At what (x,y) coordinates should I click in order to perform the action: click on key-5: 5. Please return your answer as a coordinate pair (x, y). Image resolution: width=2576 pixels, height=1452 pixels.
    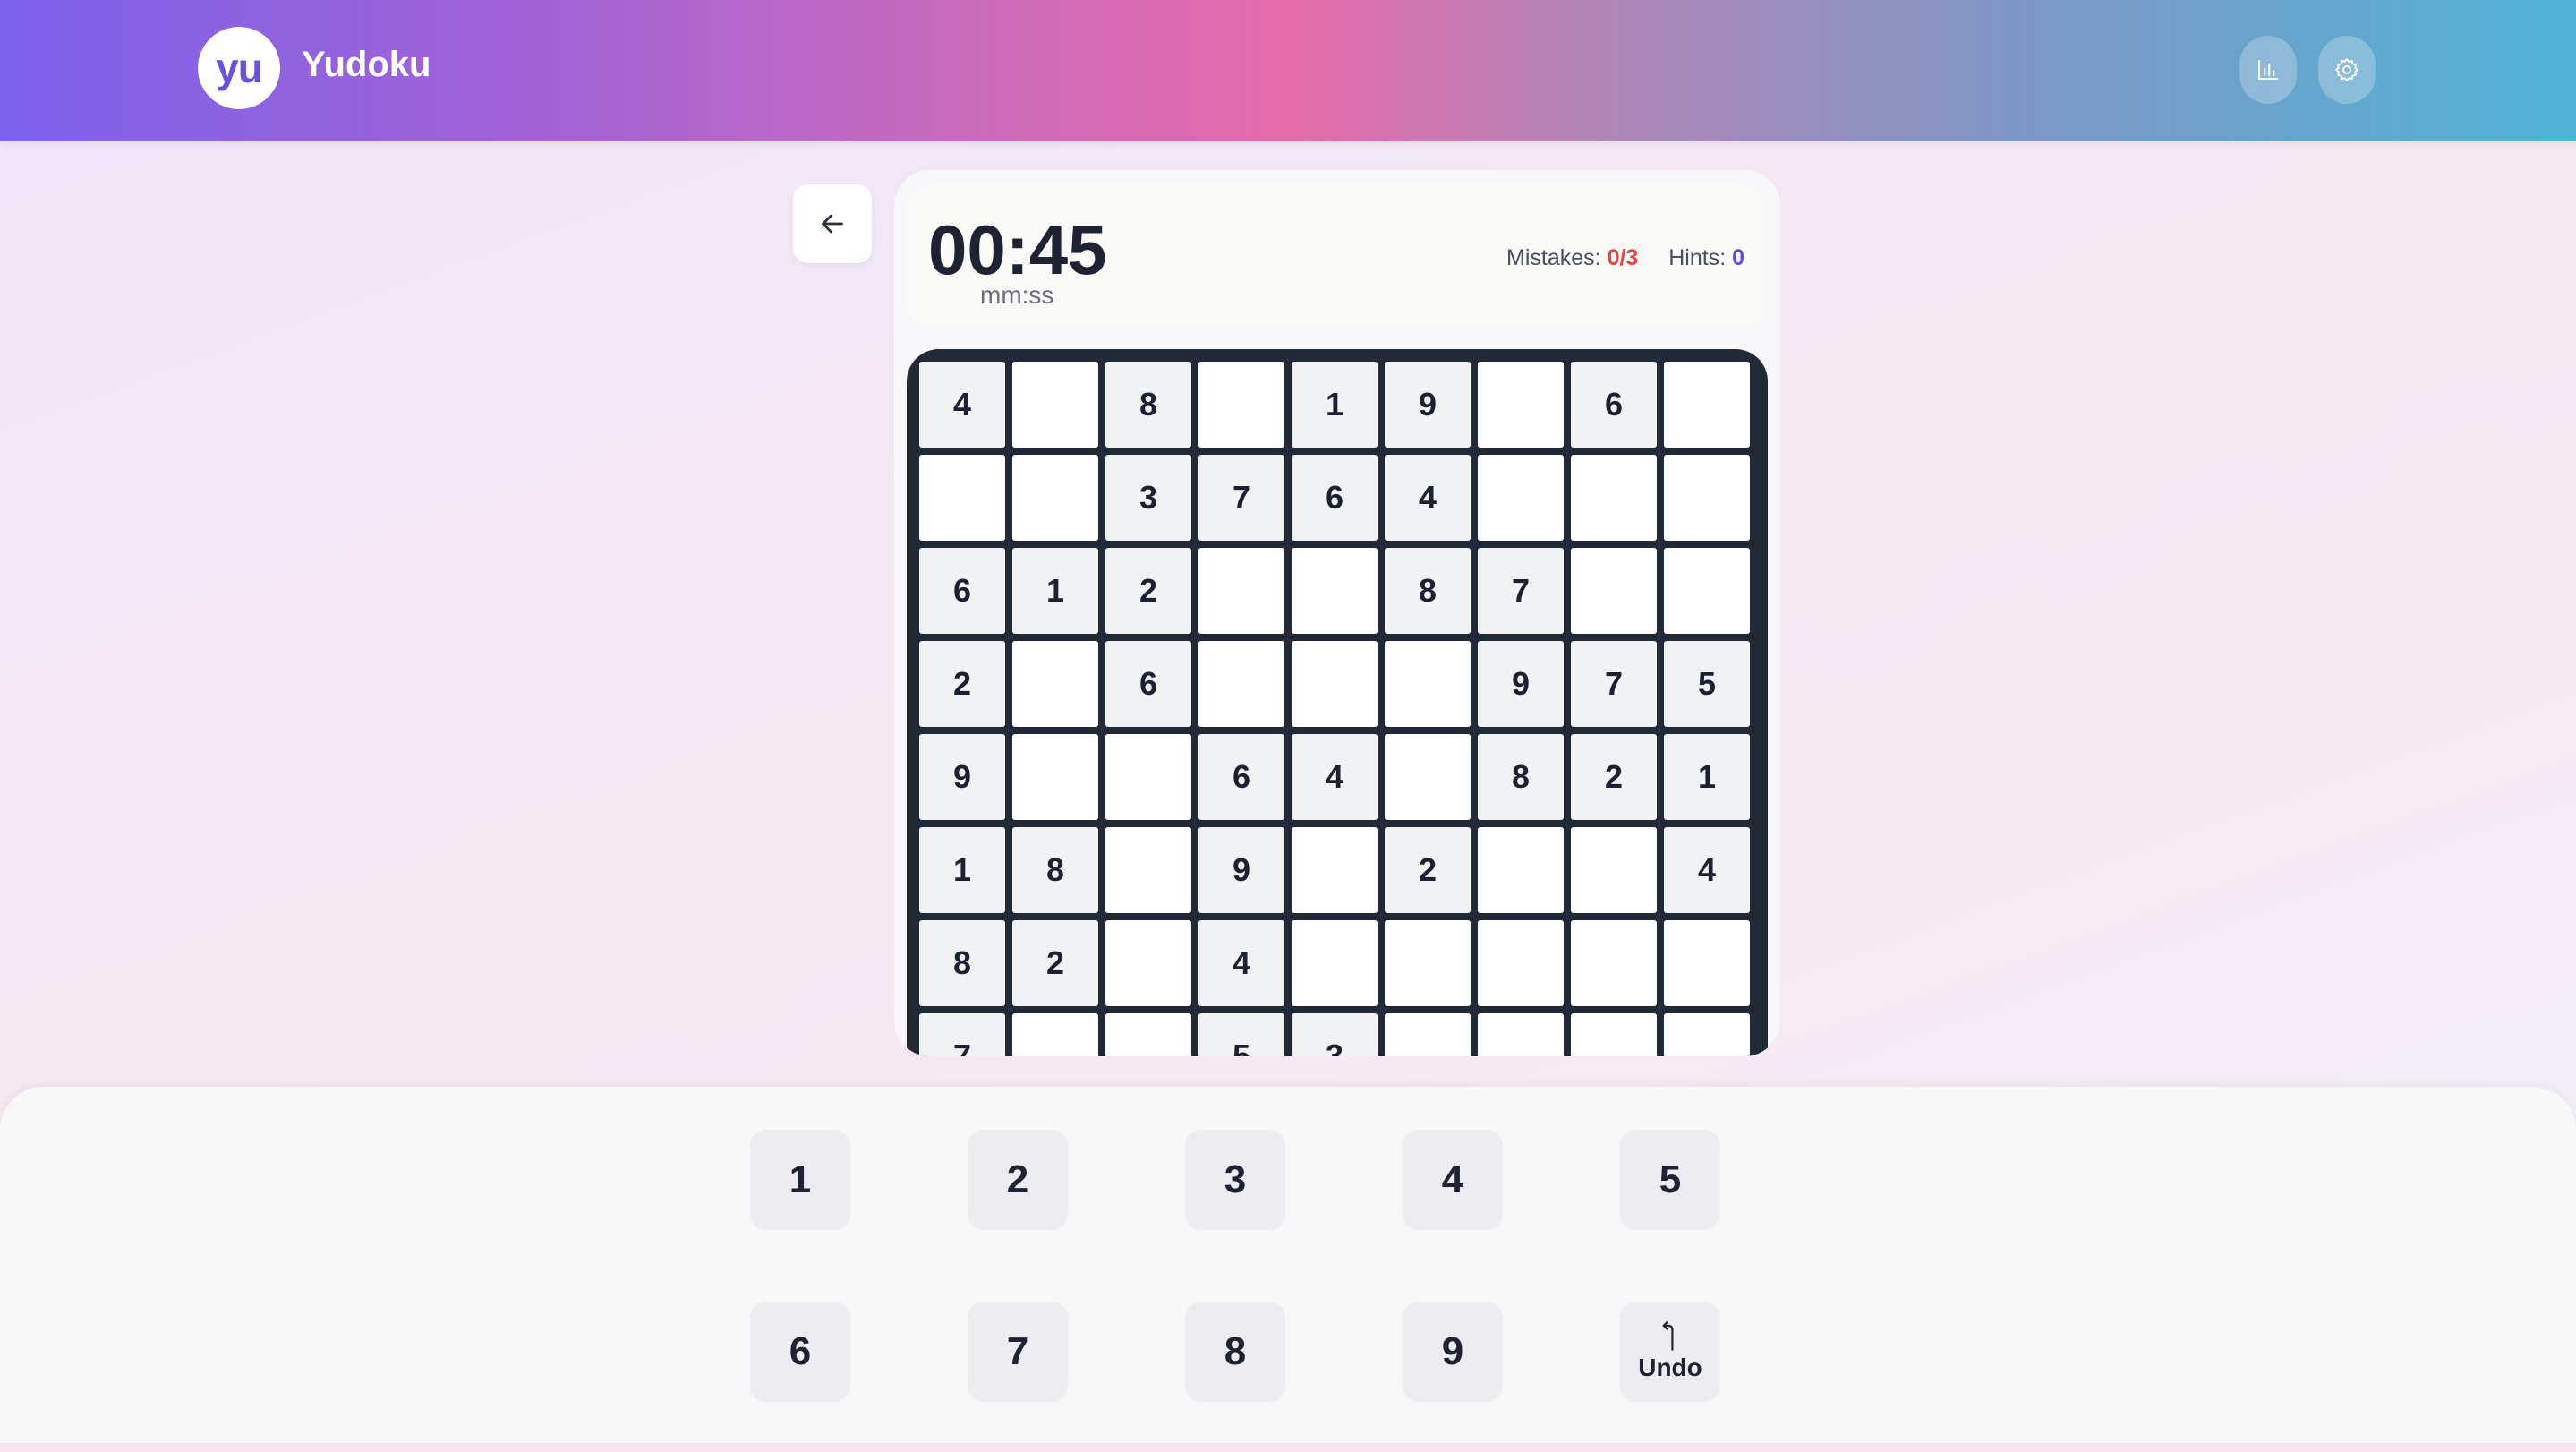
    Looking at the image, I should click on (1670, 1180).